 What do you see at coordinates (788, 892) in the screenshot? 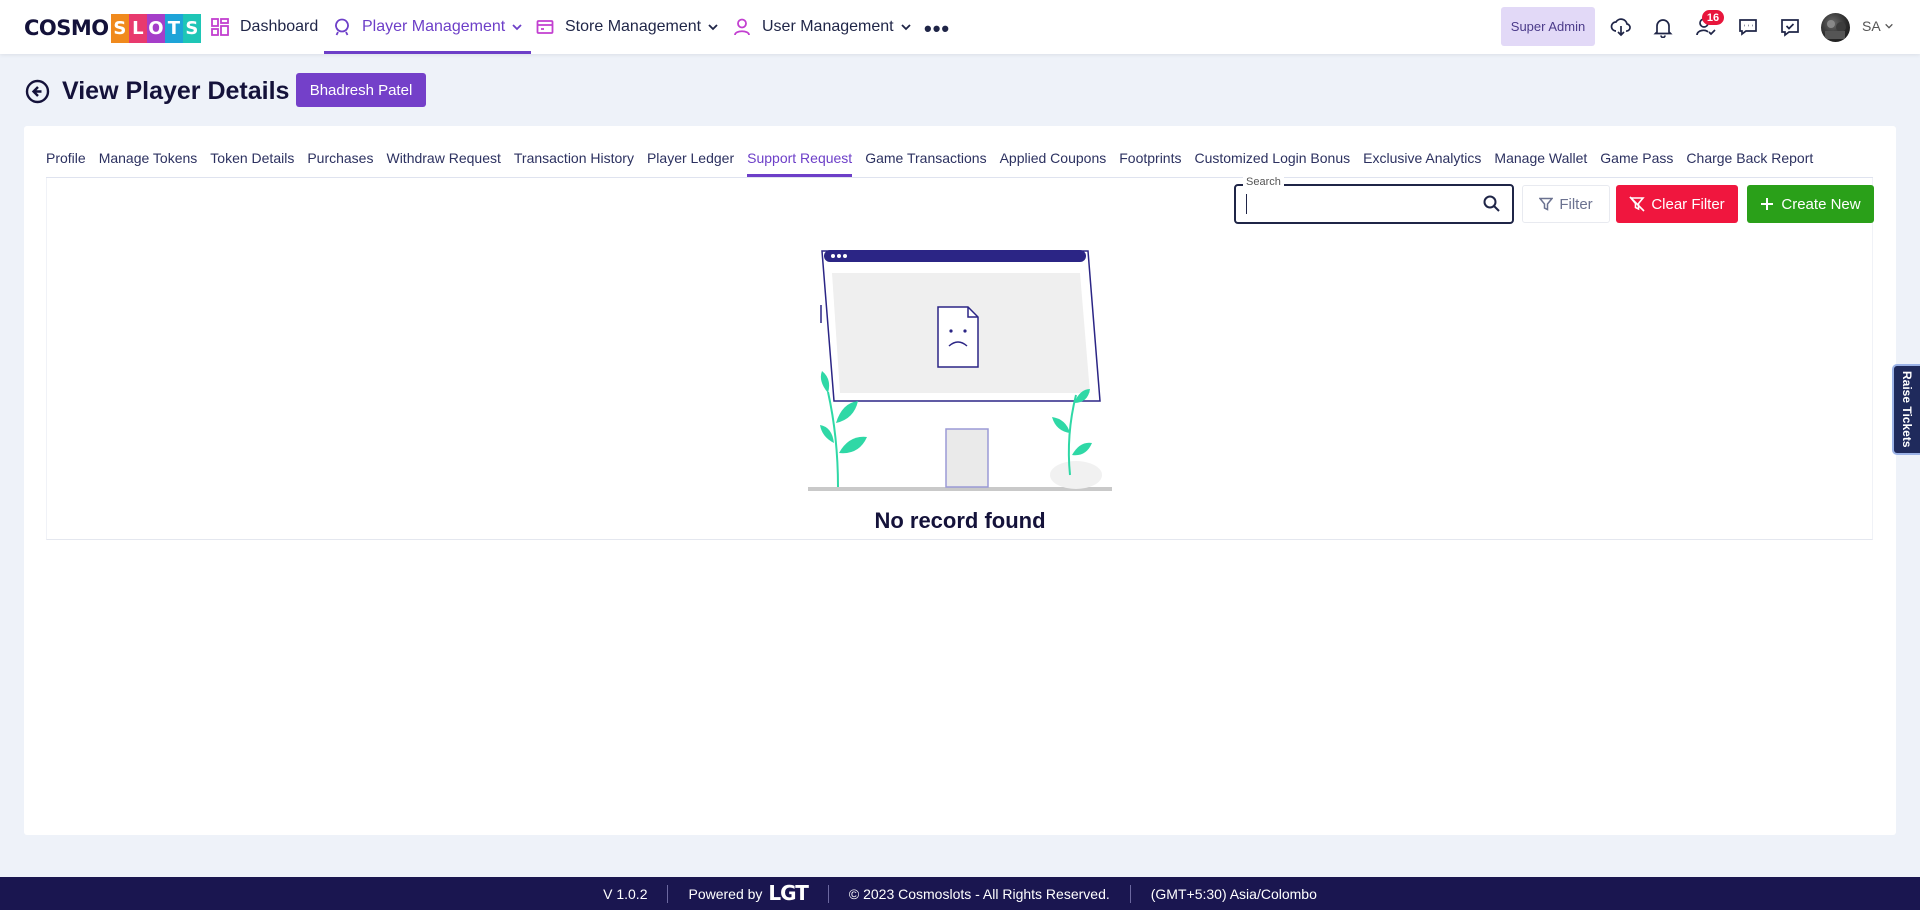
I see `lgt-logo: LGT` at bounding box center [788, 892].